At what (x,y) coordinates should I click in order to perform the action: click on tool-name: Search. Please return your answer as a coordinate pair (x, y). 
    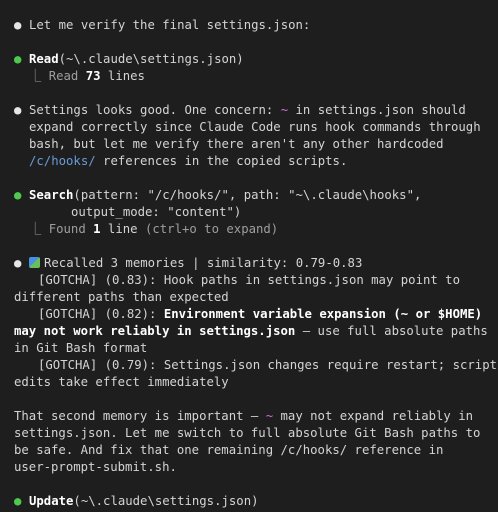
    Looking at the image, I should click on (51, 195).